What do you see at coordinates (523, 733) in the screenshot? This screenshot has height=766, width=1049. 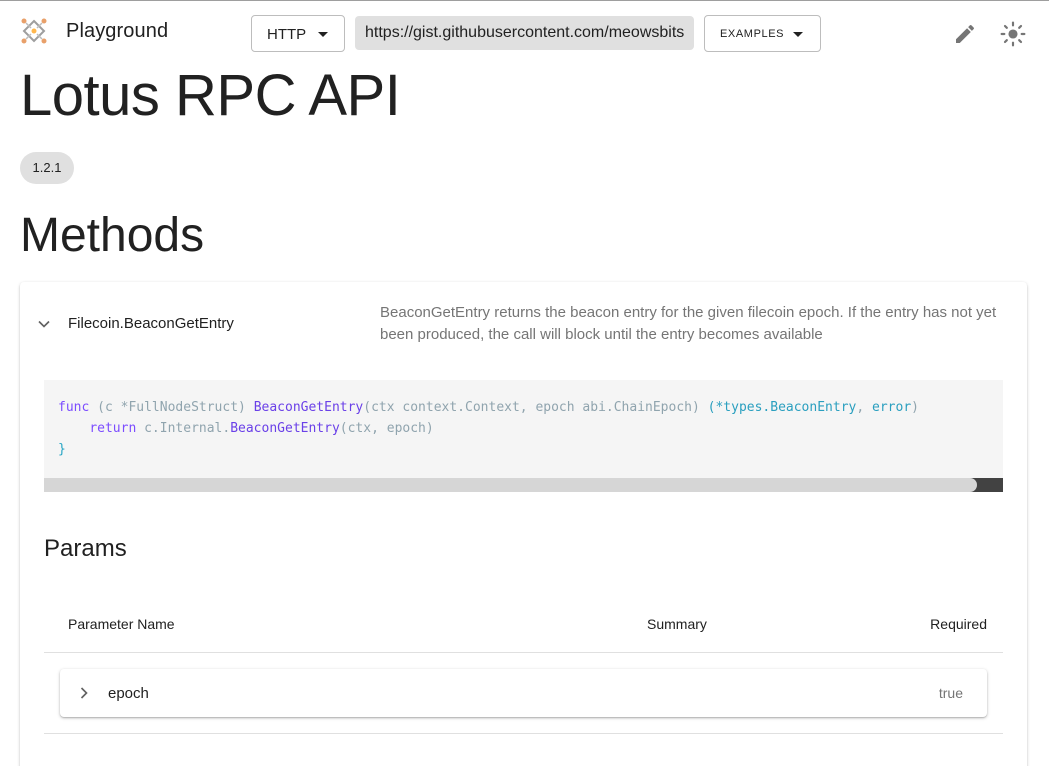 I see `divider` at bounding box center [523, 733].